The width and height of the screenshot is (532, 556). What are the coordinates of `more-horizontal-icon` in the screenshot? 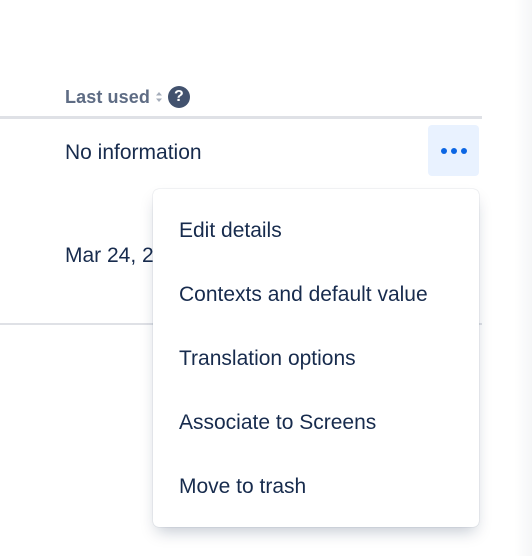 It's located at (443, 150).